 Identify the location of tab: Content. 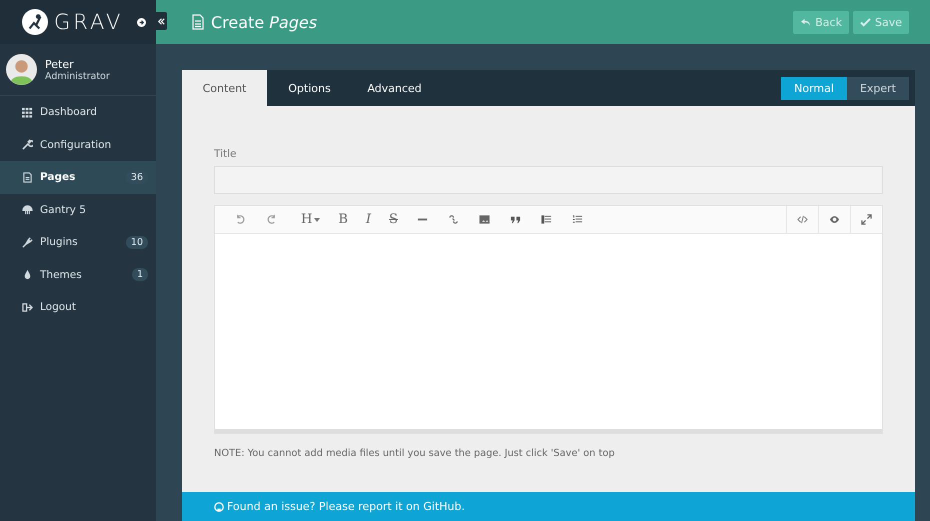
(224, 88).